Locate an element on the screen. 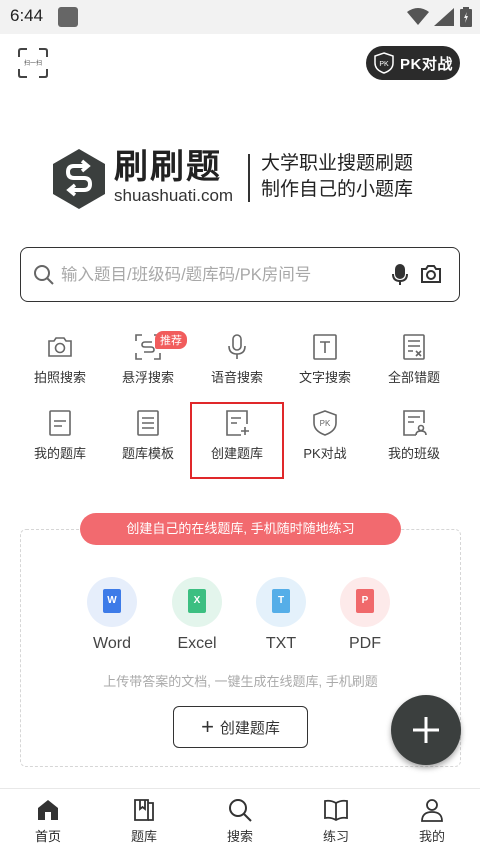  brand-slogan-line2: 制作自己的小题库 is located at coordinates (337, 189).